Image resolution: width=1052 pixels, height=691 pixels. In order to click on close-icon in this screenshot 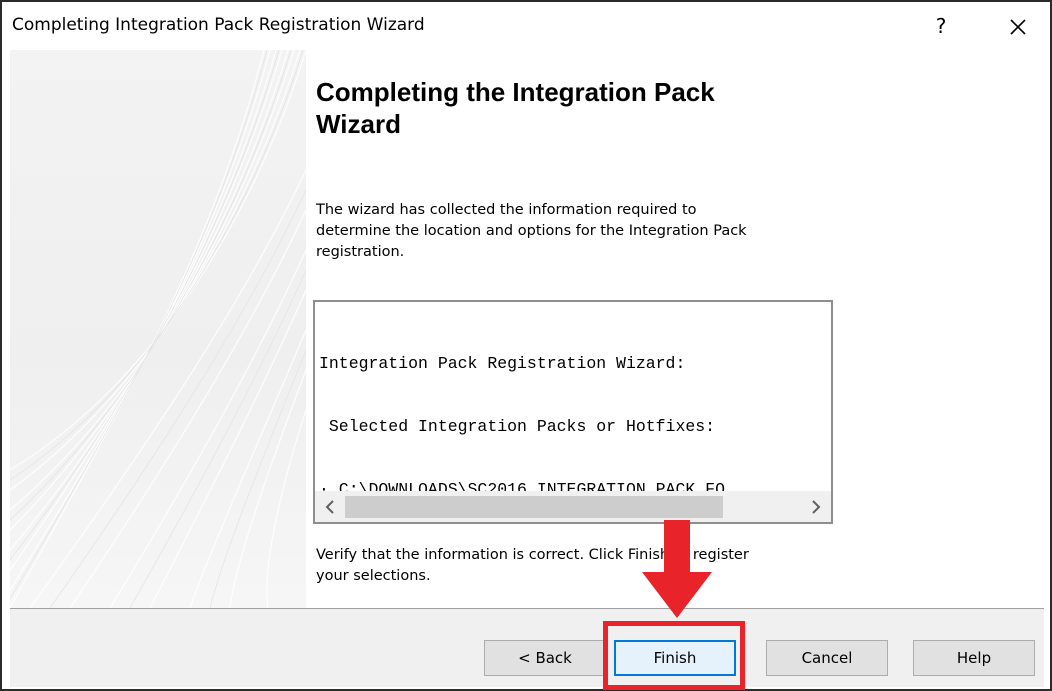, I will do `click(1018, 27)`.